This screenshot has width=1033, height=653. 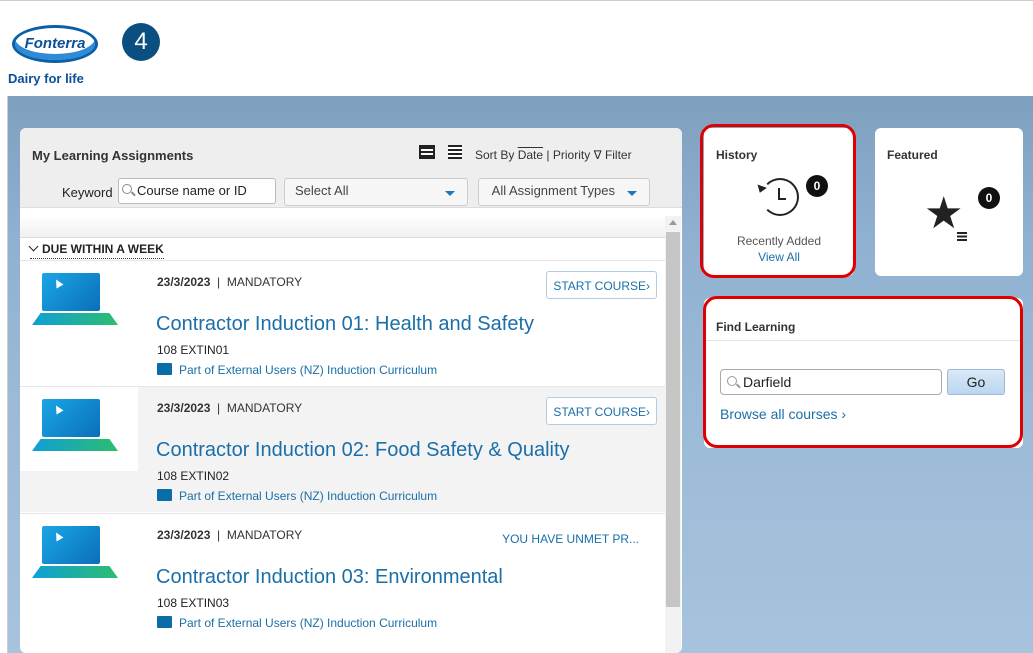 What do you see at coordinates (553, 190) in the screenshot?
I see `assignment-type-value: All Assignment Types` at bounding box center [553, 190].